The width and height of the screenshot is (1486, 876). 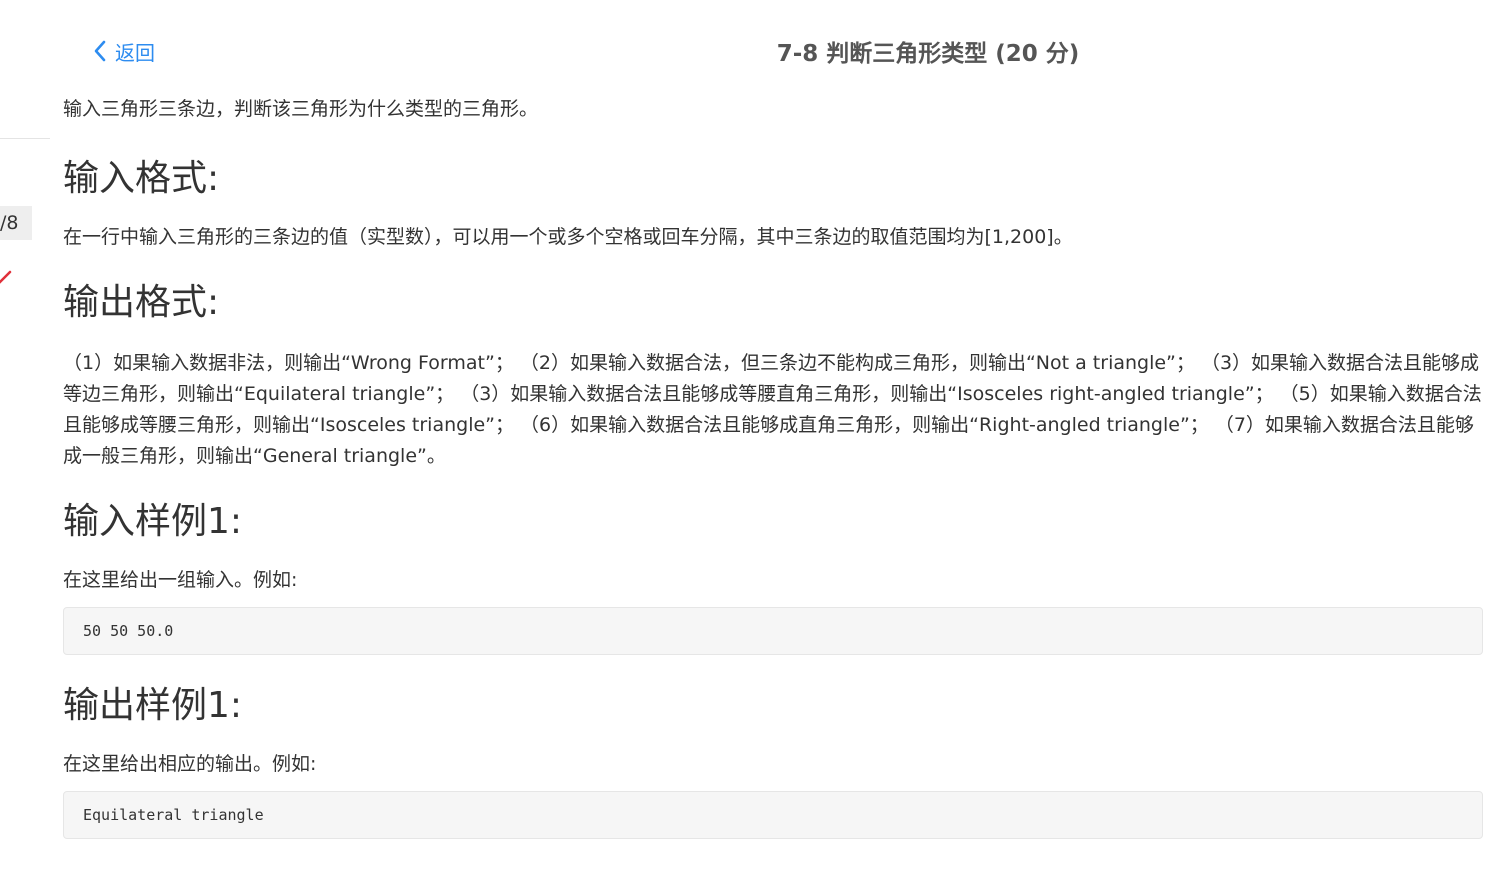 I want to click on sample-output-heading: 输出样例1:, so click(x=153, y=705).